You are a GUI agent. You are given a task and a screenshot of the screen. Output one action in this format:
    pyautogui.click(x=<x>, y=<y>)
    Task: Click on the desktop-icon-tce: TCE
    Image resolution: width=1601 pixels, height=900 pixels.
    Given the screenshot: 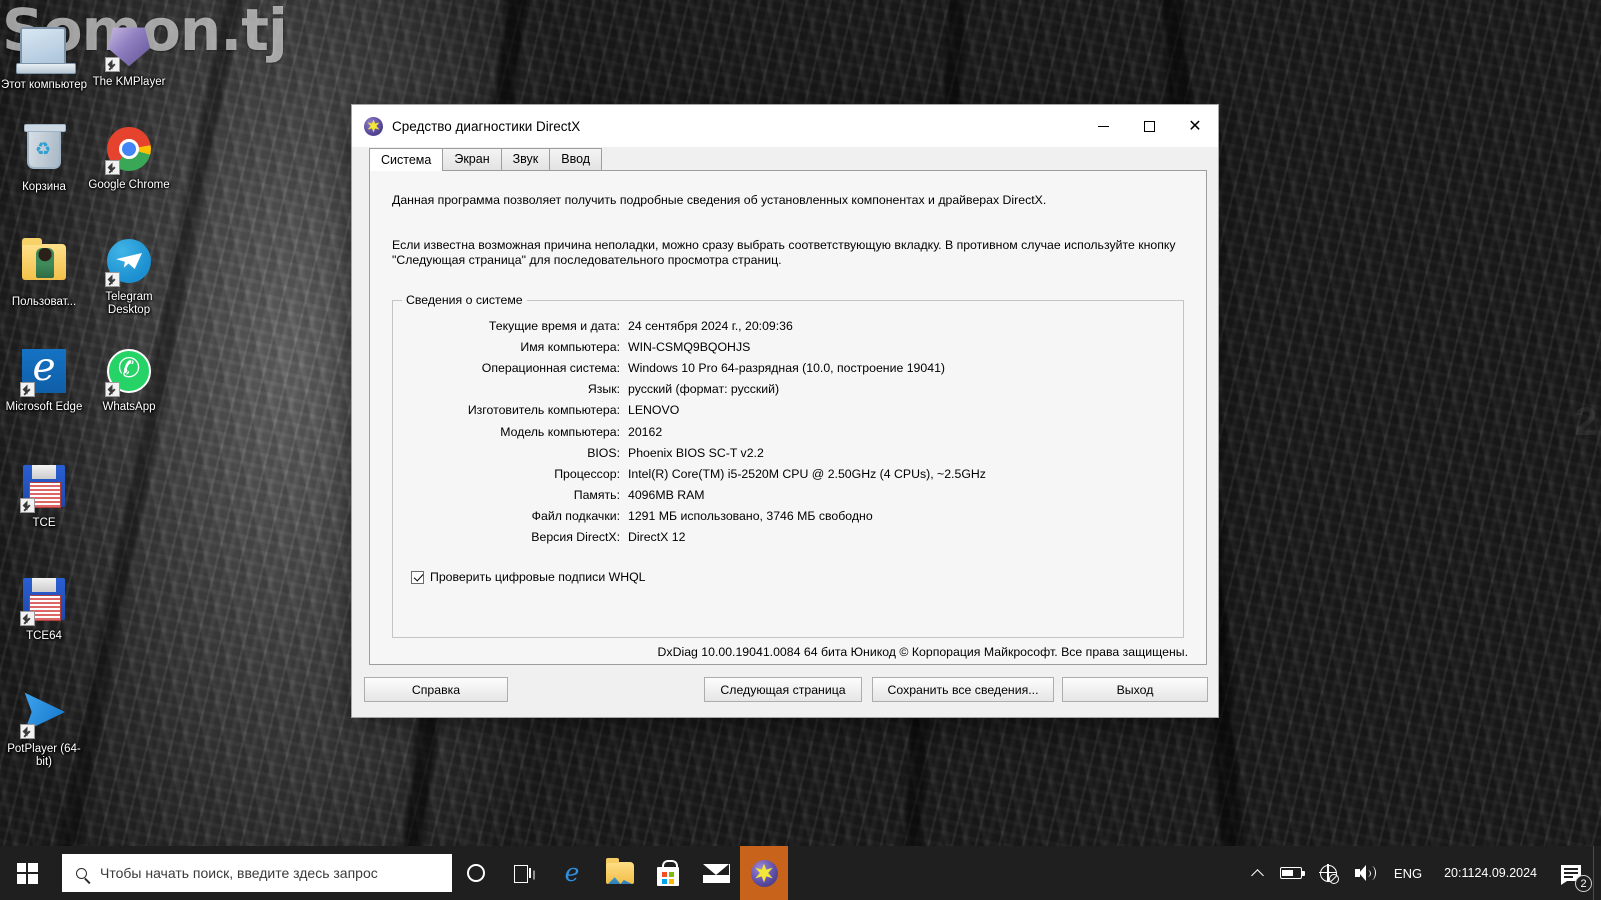 What is the action you would take?
    pyautogui.click(x=44, y=496)
    